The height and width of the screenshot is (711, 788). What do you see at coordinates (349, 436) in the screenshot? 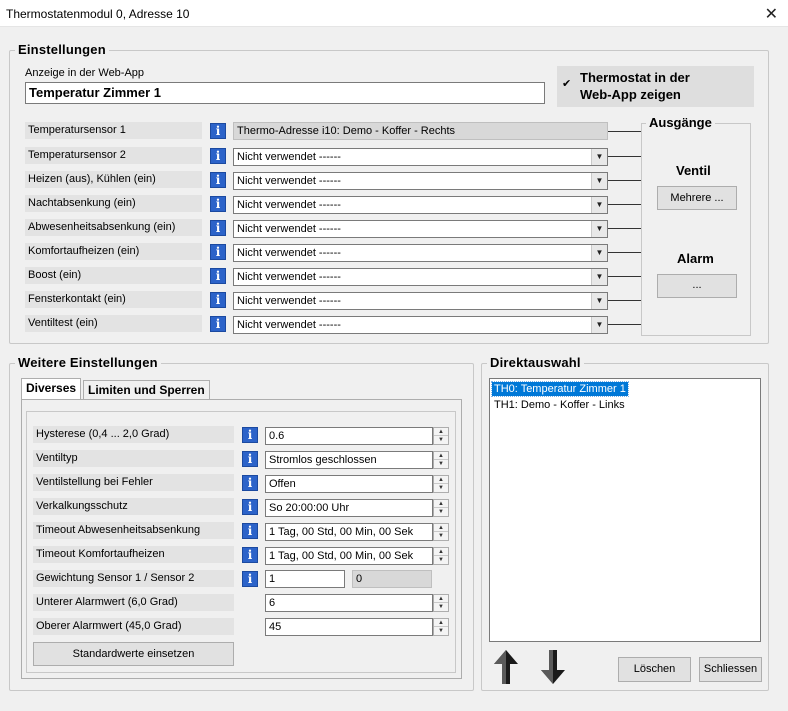
I see `setting-value-input: 0.6` at bounding box center [349, 436].